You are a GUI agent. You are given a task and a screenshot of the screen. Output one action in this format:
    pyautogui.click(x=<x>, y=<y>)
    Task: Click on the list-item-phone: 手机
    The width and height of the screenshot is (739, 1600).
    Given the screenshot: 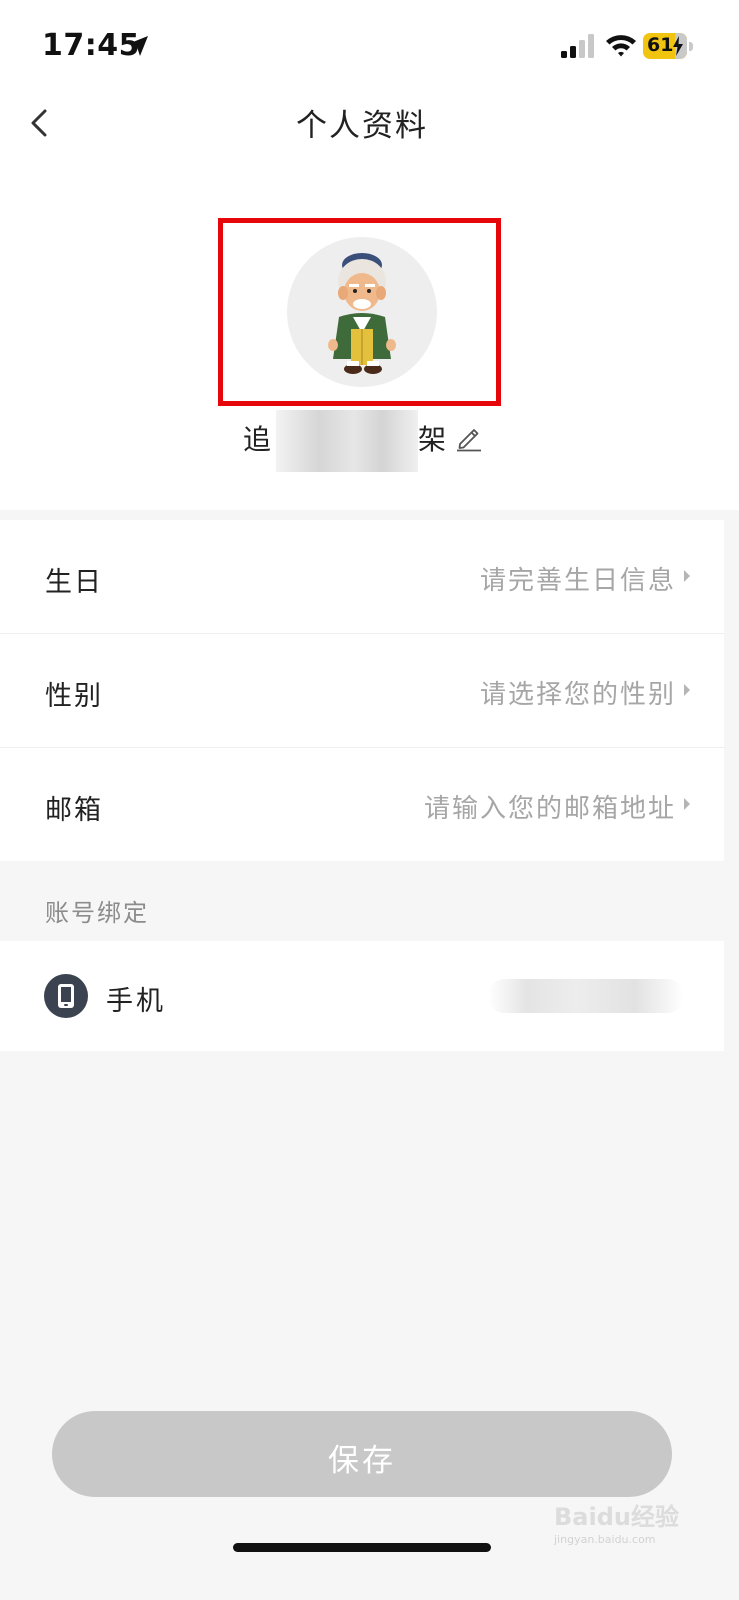 What is the action you would take?
    pyautogui.click(x=362, y=996)
    